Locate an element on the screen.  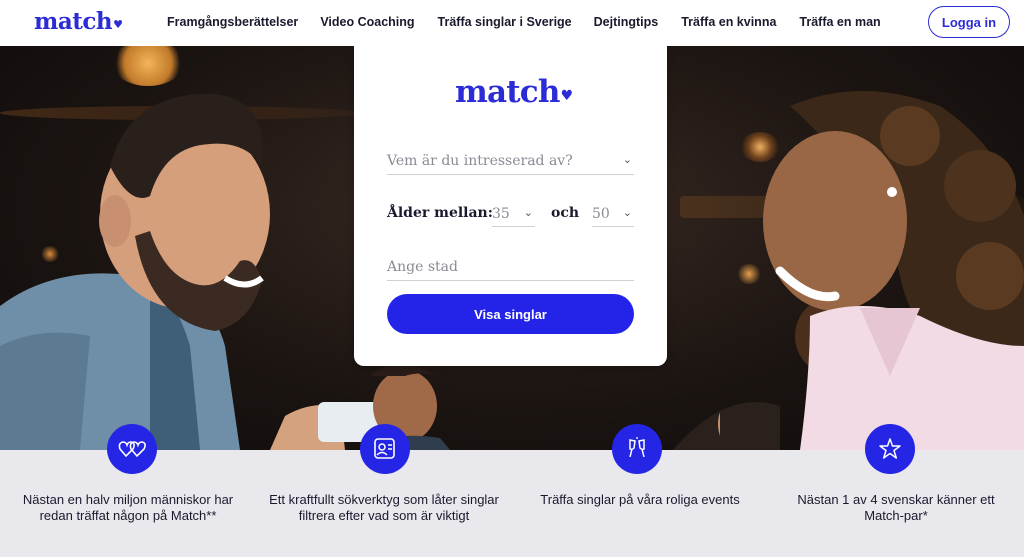
nav-link-meet-man: Träffa en man is located at coordinates (839, 22).